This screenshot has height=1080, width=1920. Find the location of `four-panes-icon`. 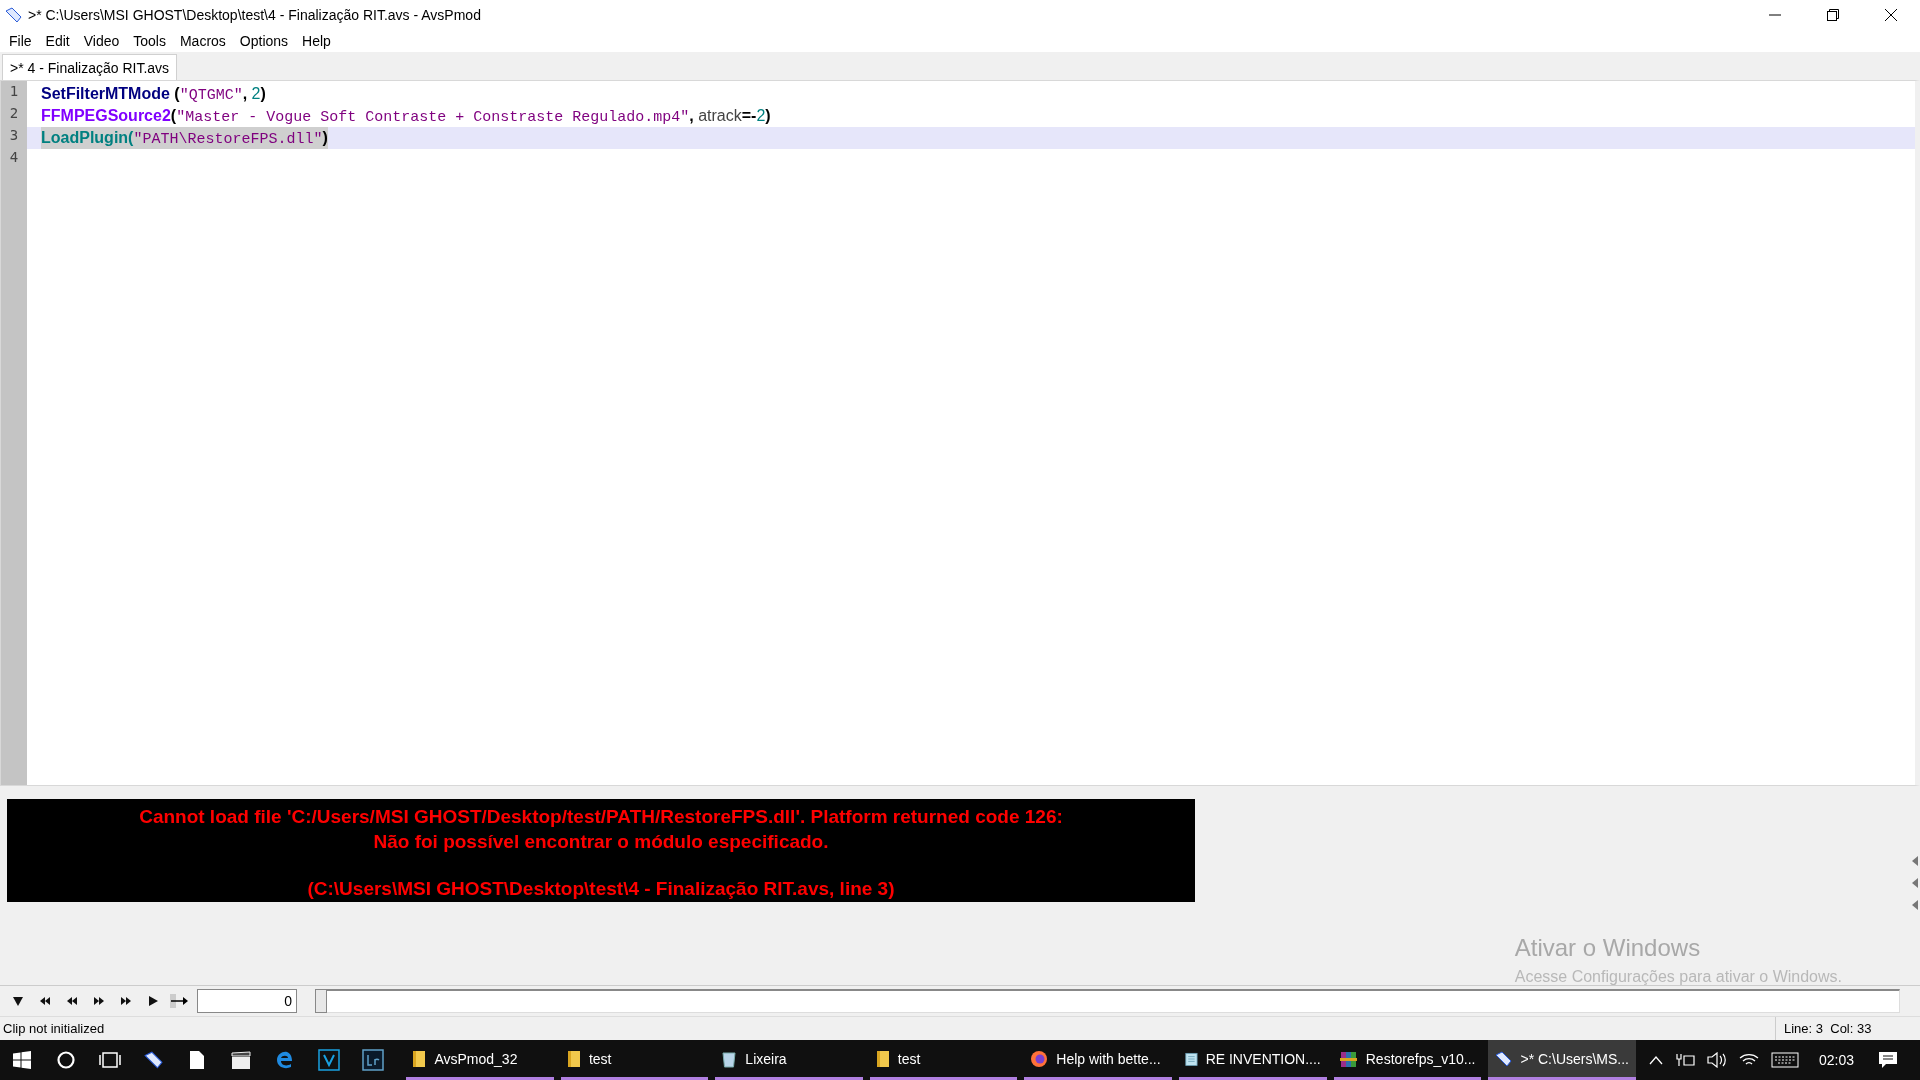

four-panes-icon is located at coordinates (21, 1060).